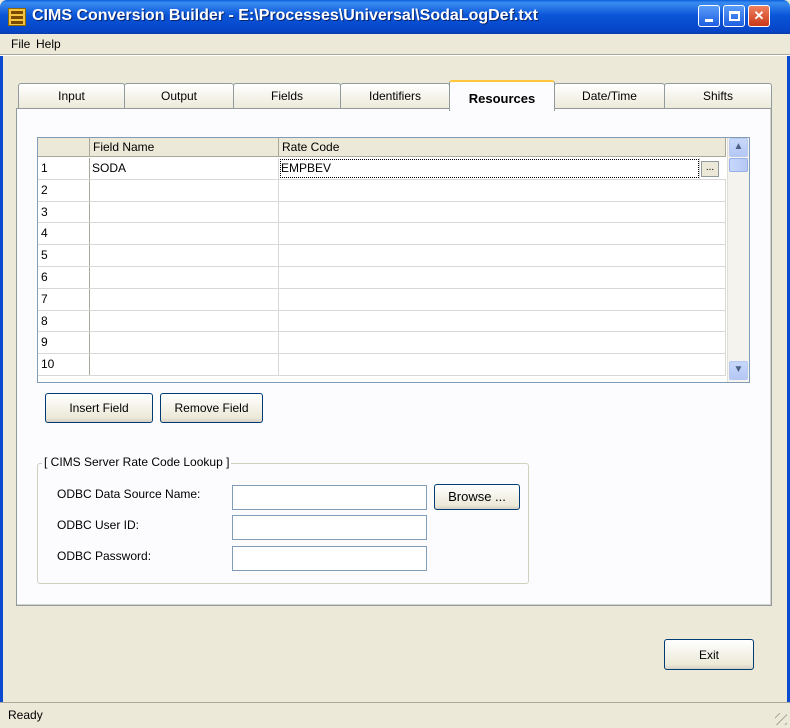 This screenshot has height=728, width=790. Describe the element at coordinates (502, 147) in the screenshot. I see `column-header-rate-code: Rate Code` at that location.